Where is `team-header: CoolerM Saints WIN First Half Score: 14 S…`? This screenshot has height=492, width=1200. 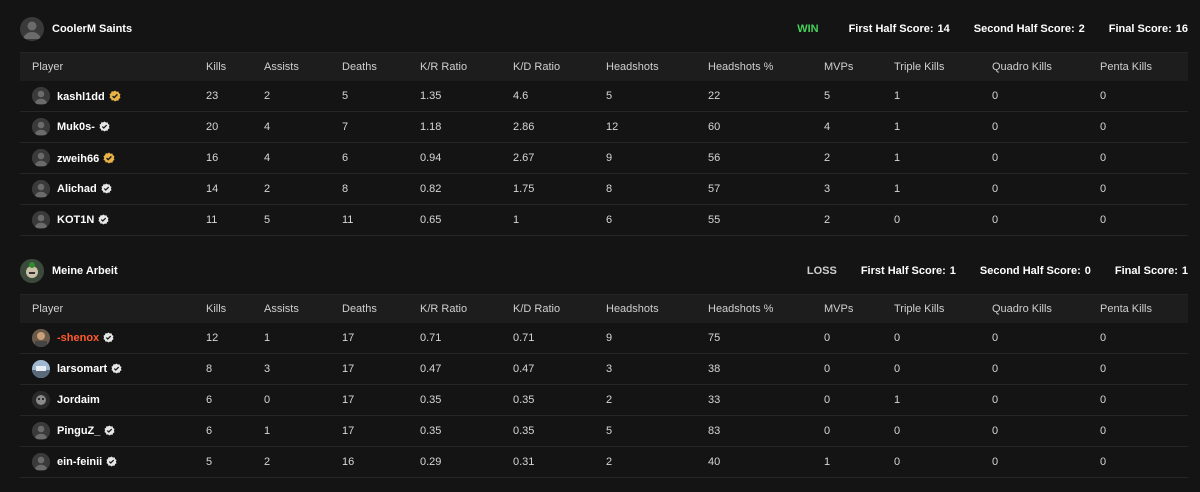
team-header: CoolerM Saints WIN First Half Score: 14 S… is located at coordinates (604, 29).